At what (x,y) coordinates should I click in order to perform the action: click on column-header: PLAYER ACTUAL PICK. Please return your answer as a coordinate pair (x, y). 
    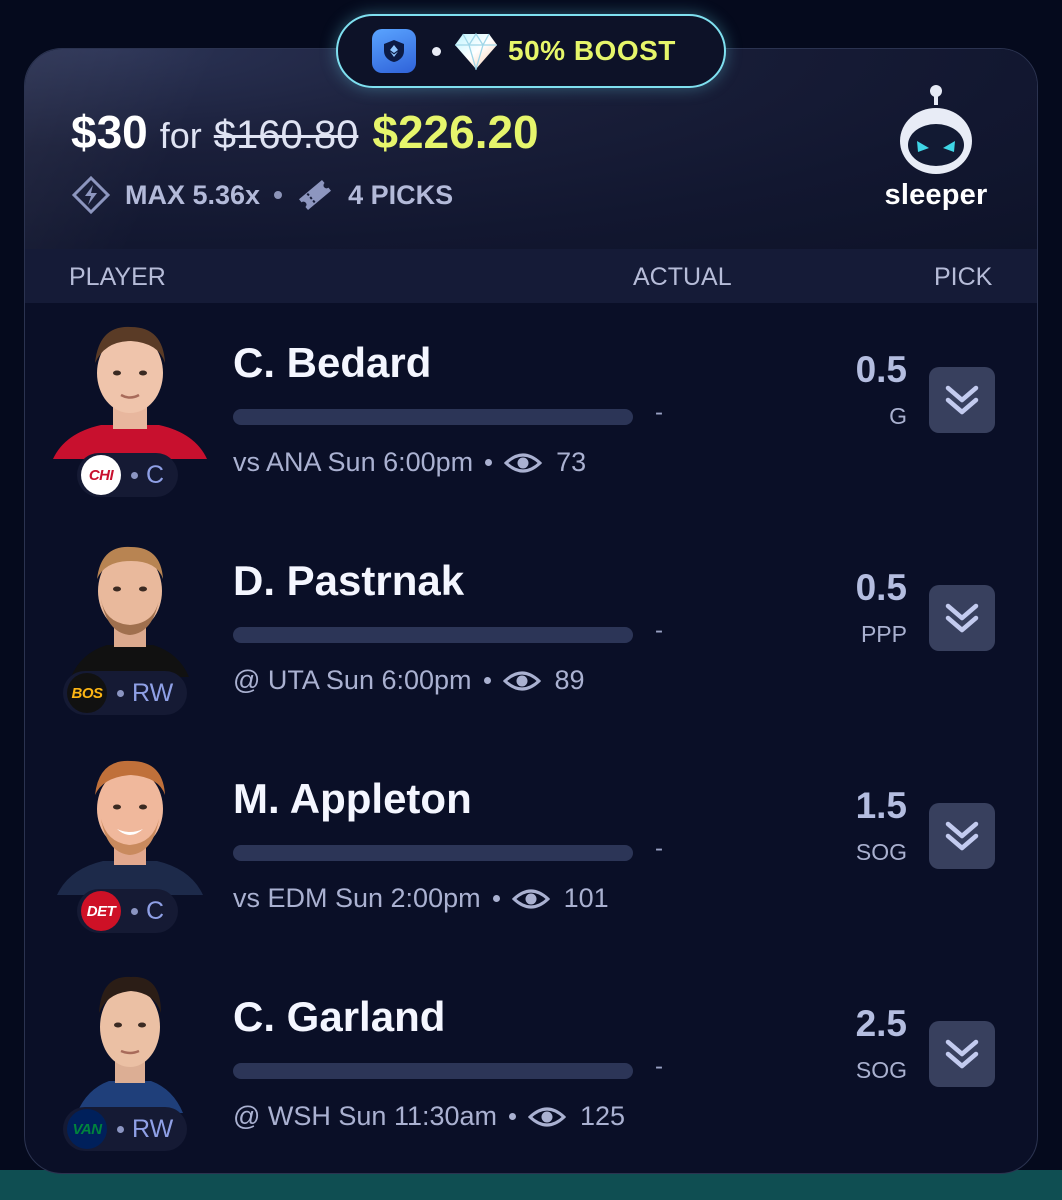
    Looking at the image, I should click on (531, 276).